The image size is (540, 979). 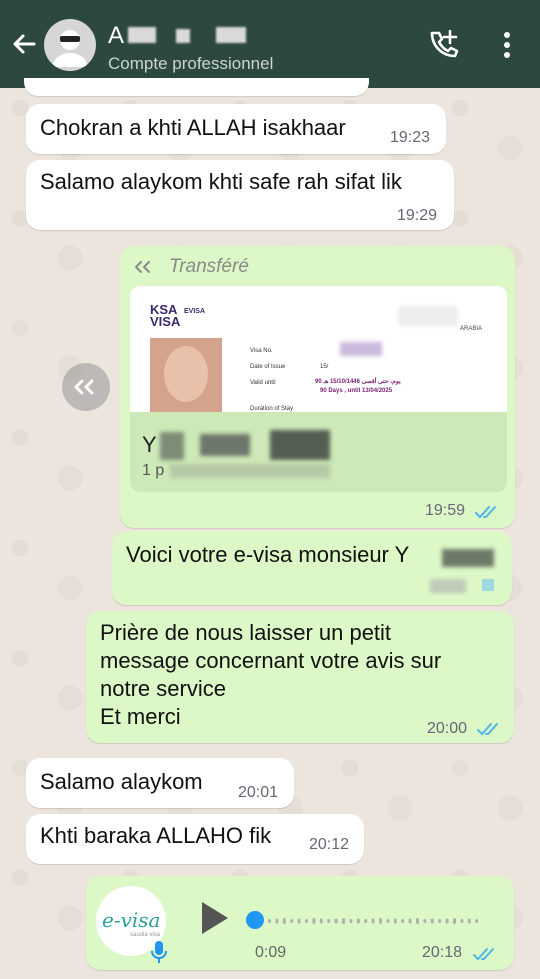 I want to click on voice-sender-avatar: e-visa saudia visa, so click(x=131, y=924).